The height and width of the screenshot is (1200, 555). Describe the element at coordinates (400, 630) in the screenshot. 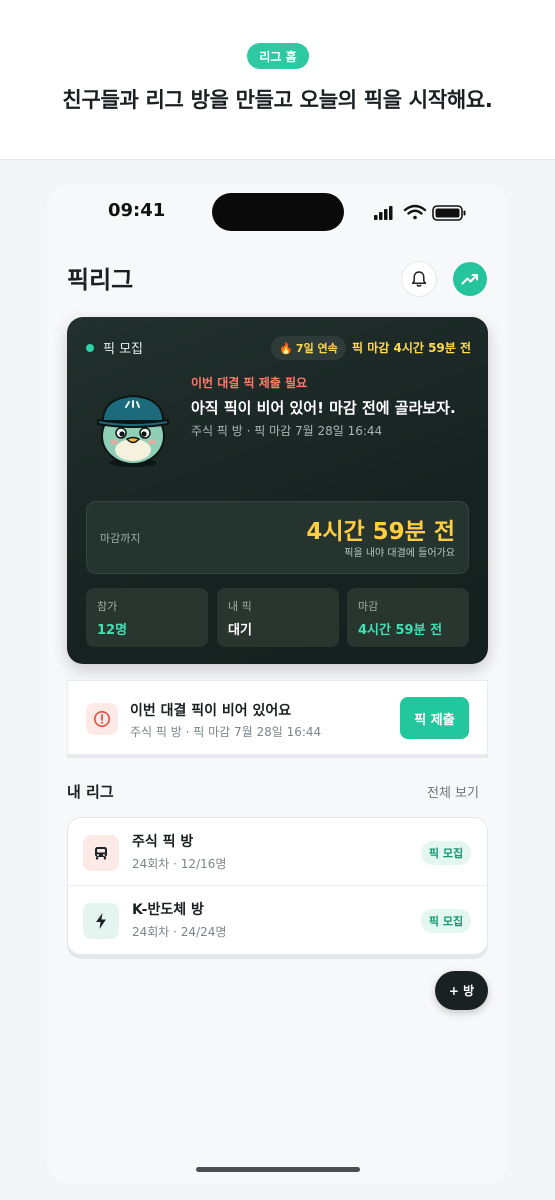

I see `stat-value: 4시간 59분 전` at that location.